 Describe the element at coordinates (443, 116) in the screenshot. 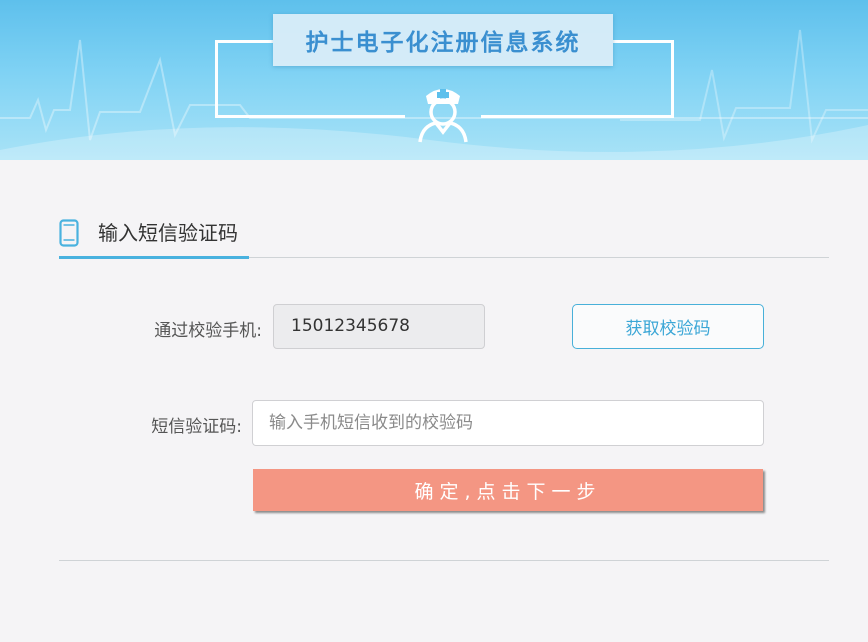

I see `nurse-icon` at that location.